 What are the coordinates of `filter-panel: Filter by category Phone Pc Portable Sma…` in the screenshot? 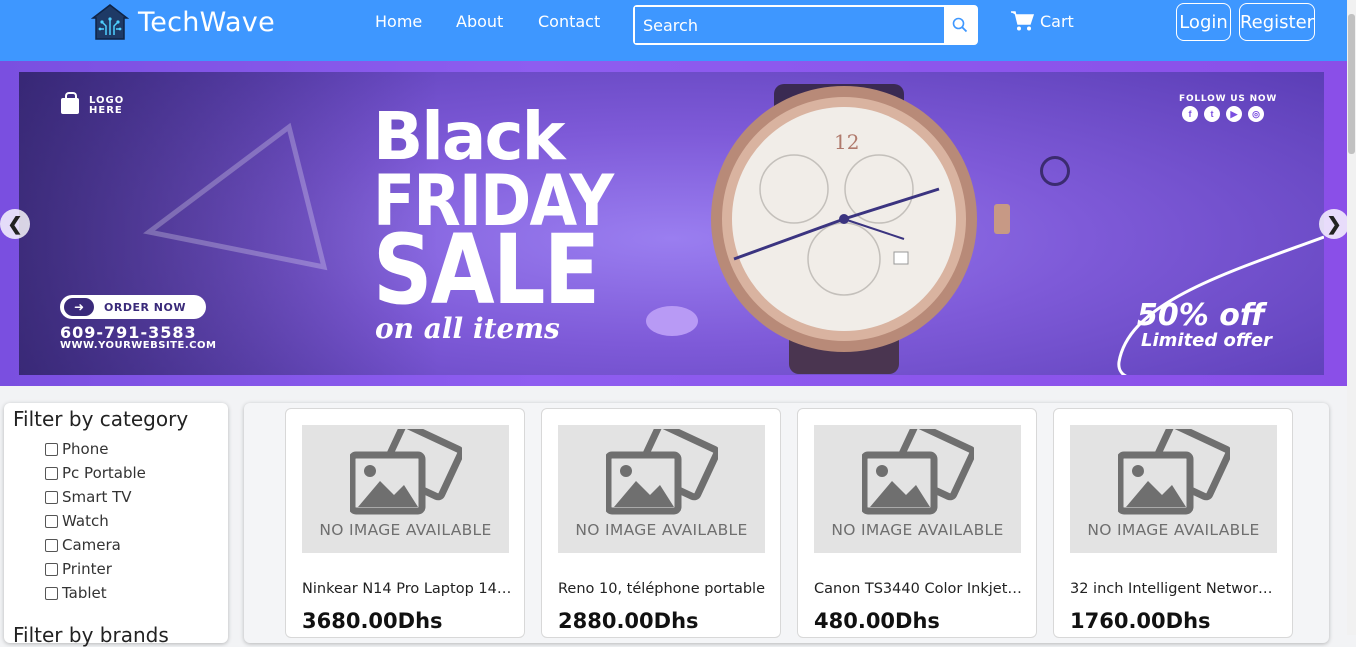 It's located at (116, 525).